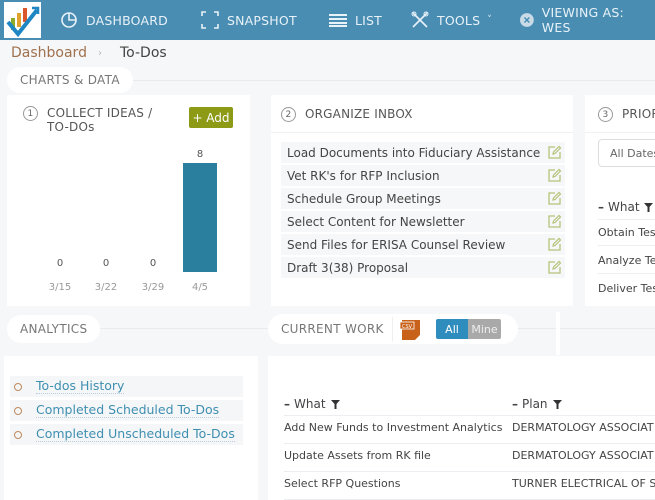  What do you see at coordinates (262, 20) in the screenshot?
I see `nav-snapshot-label: SNAPSHOT` at bounding box center [262, 20].